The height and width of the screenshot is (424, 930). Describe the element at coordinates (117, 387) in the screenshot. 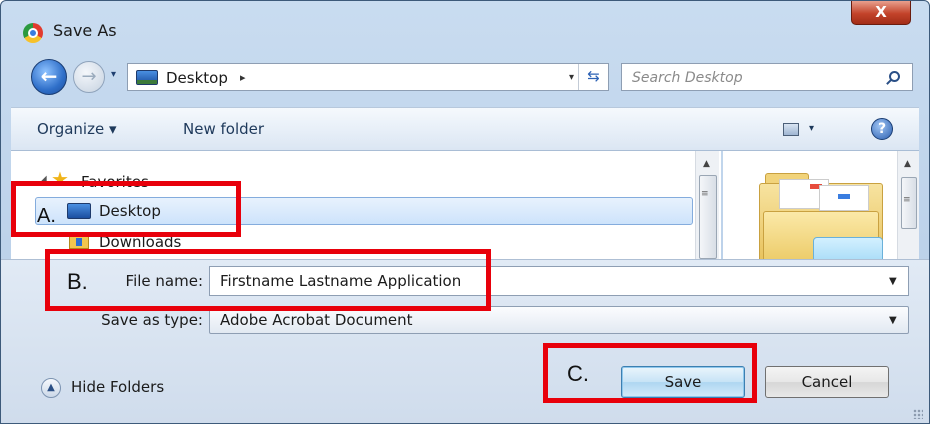

I see `hide-folders-label: Hide Folders` at that location.